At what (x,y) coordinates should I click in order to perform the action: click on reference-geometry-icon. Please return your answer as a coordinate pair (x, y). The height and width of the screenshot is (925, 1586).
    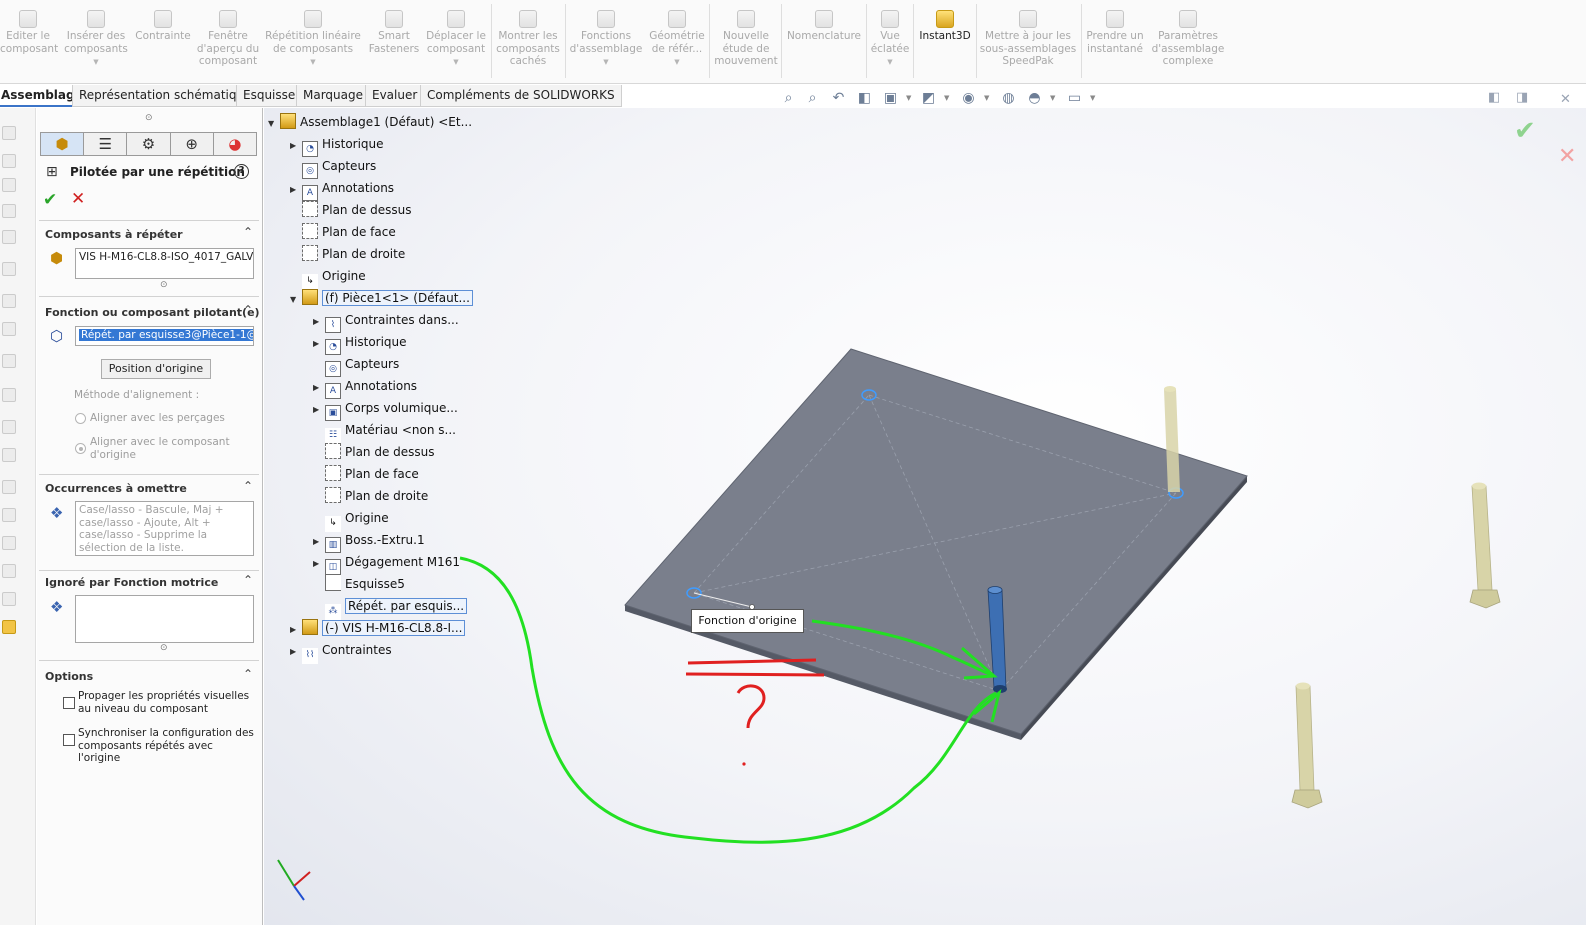
    Looking at the image, I should click on (9, 329).